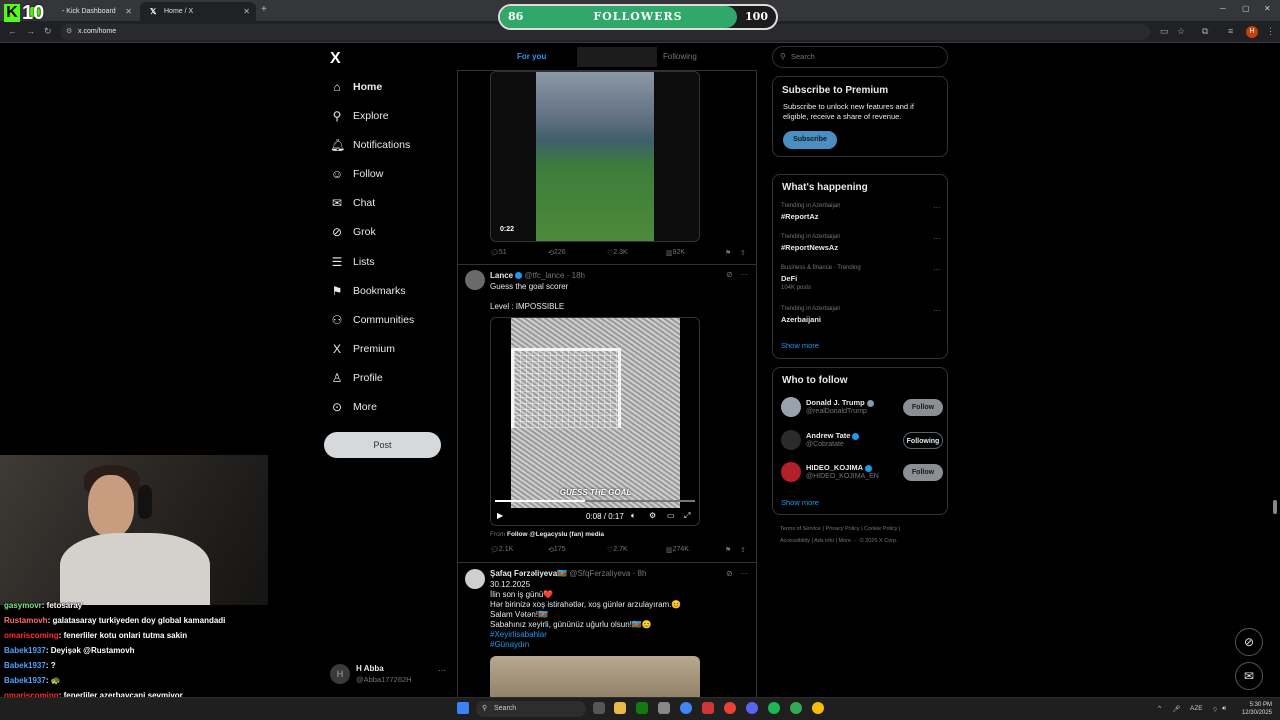 The width and height of the screenshot is (1280, 720). Describe the element at coordinates (528, 573) in the screenshot. I see `post-author-name: Şafaq Fərzəliyeva🇦🇿` at that location.